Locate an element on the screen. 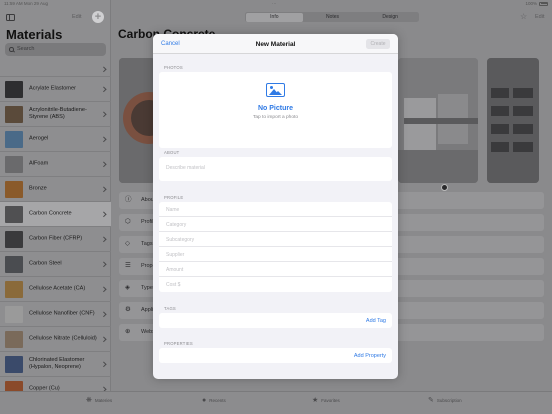  search-input: Search is located at coordinates (55, 49).